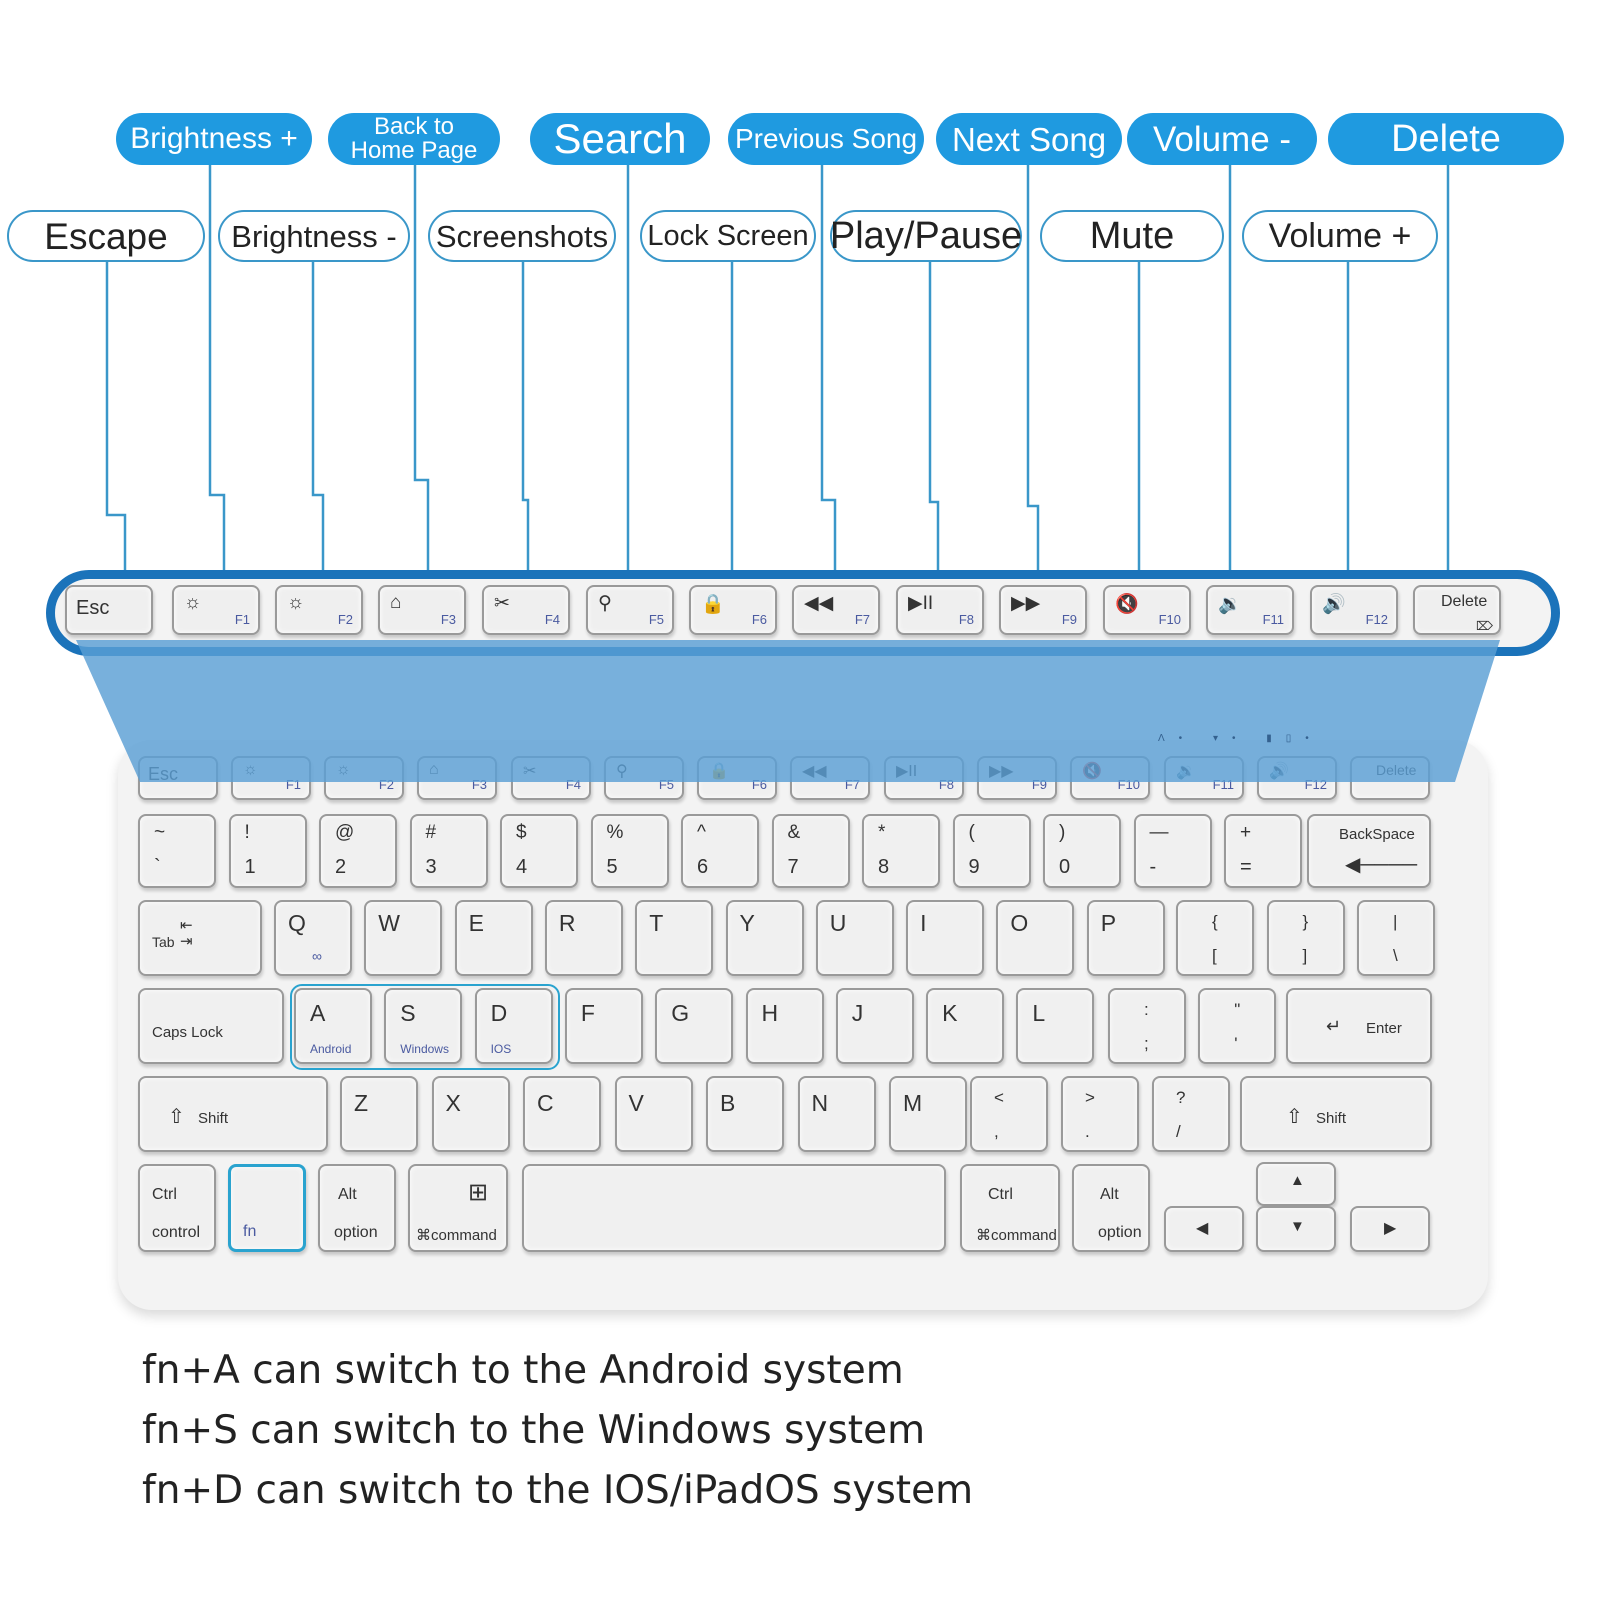  What do you see at coordinates (884, 867) in the screenshot?
I see `key-main-symbol: 8` at bounding box center [884, 867].